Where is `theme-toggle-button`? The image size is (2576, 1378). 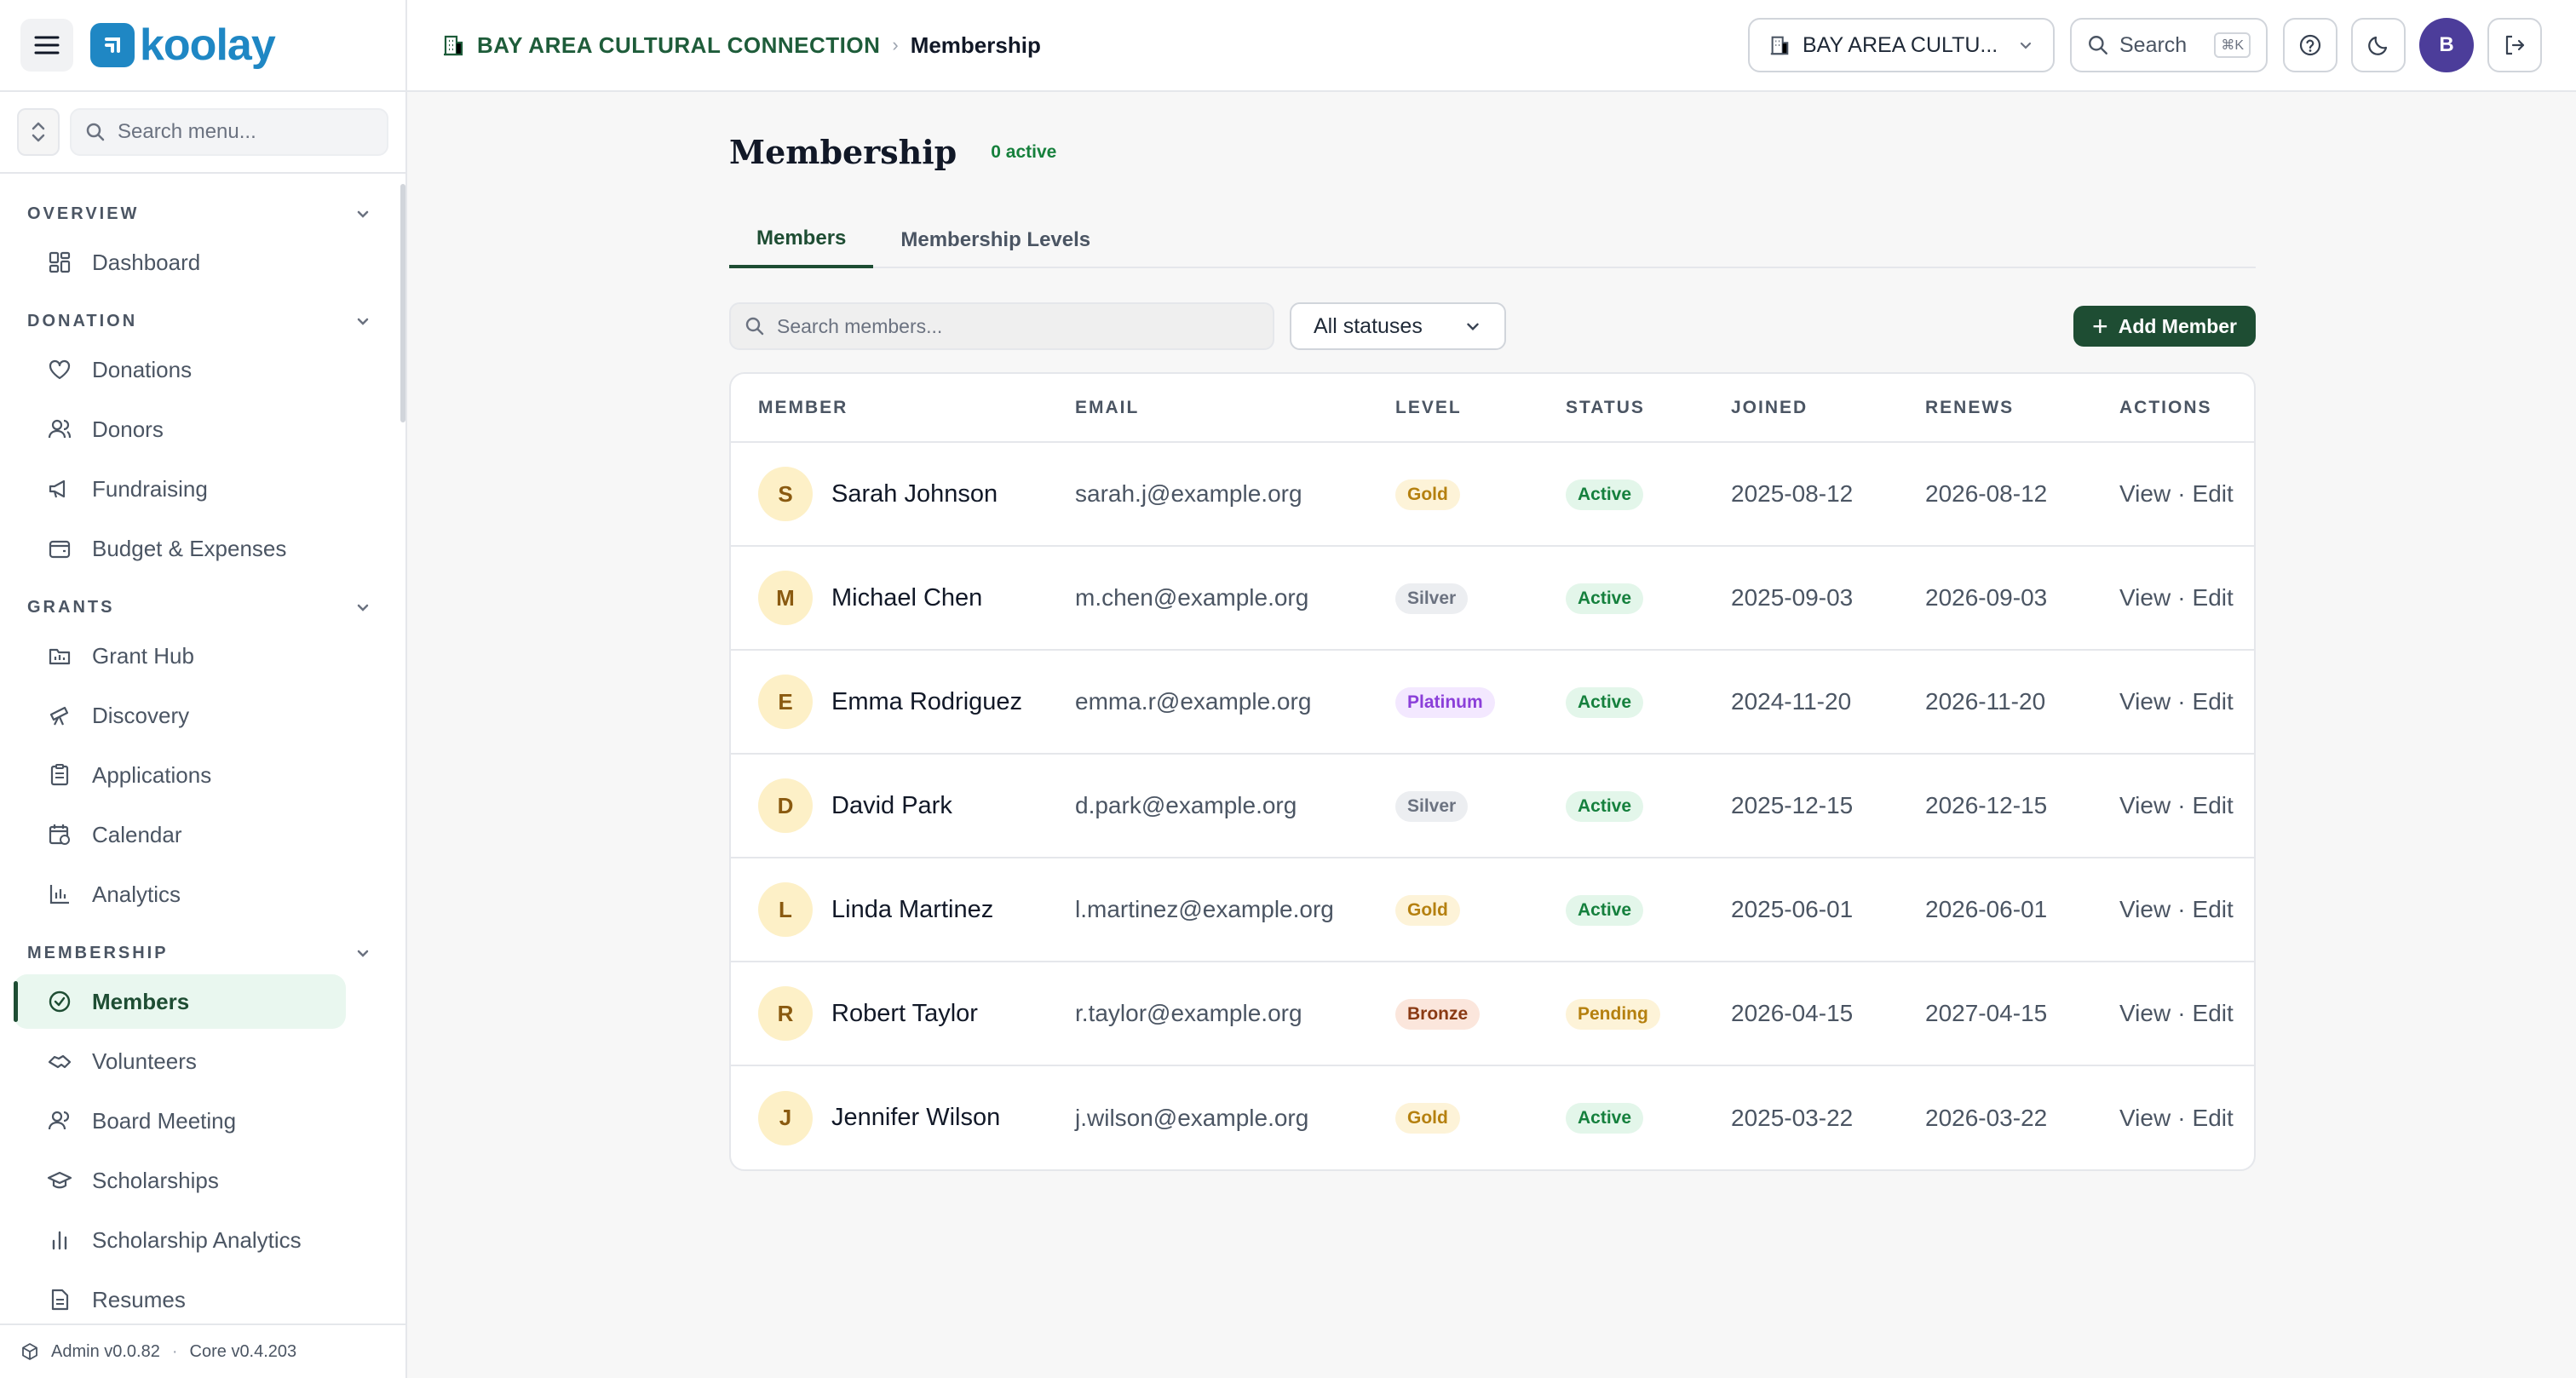 theme-toggle-button is located at coordinates (2379, 45).